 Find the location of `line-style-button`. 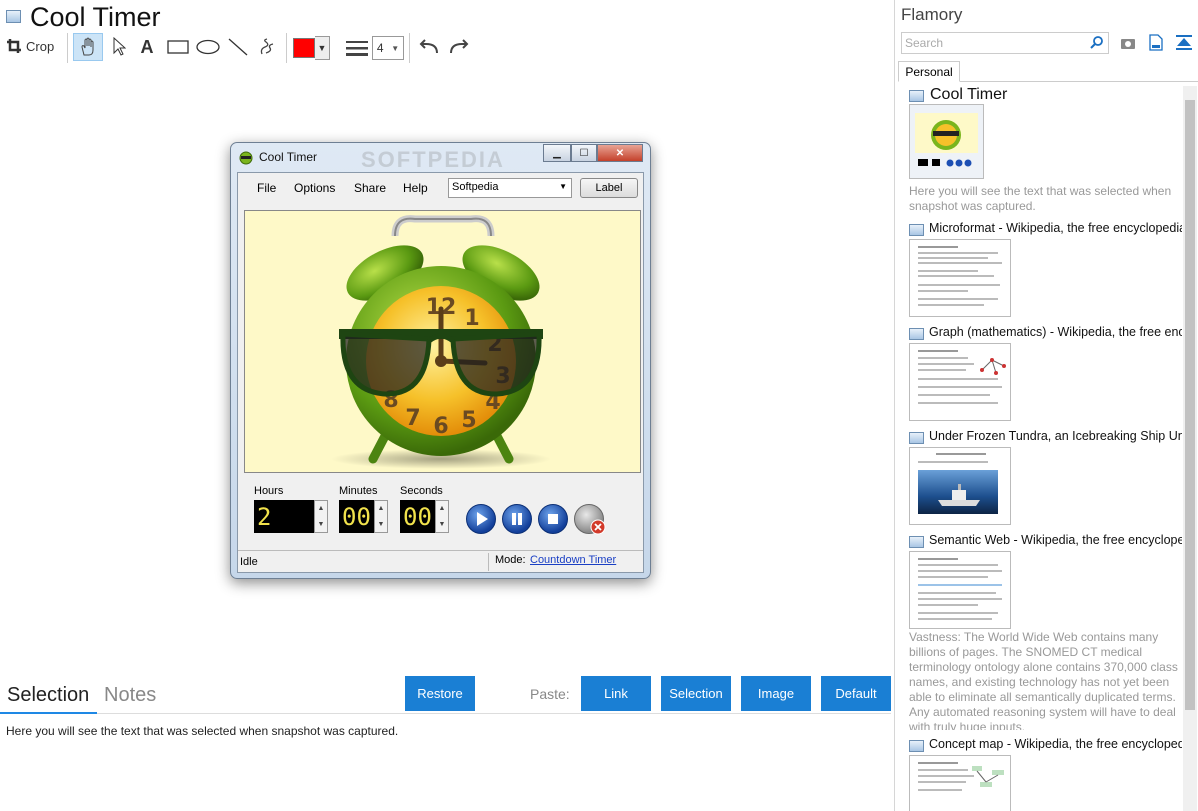

line-style-button is located at coordinates (357, 48).